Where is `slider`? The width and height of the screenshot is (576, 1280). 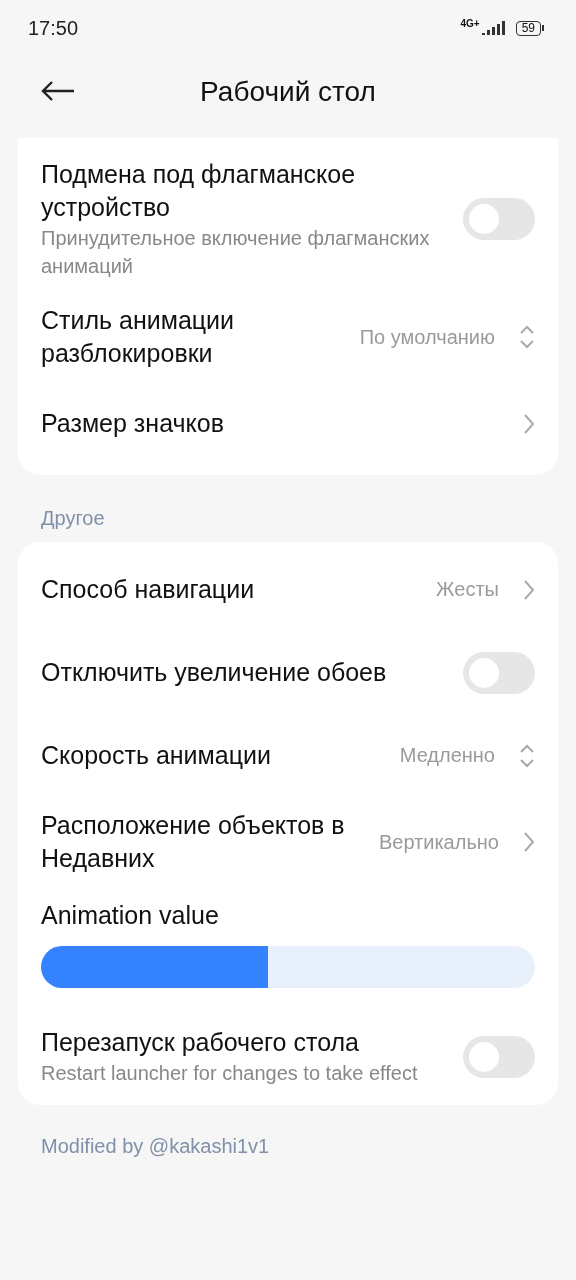 slider is located at coordinates (288, 967).